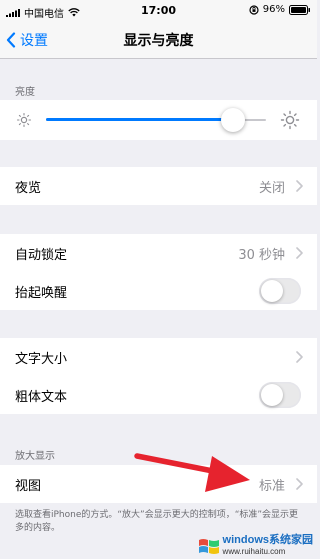  What do you see at coordinates (267, 540) in the screenshot?
I see `watermark-brand: windows系统家园` at bounding box center [267, 540].